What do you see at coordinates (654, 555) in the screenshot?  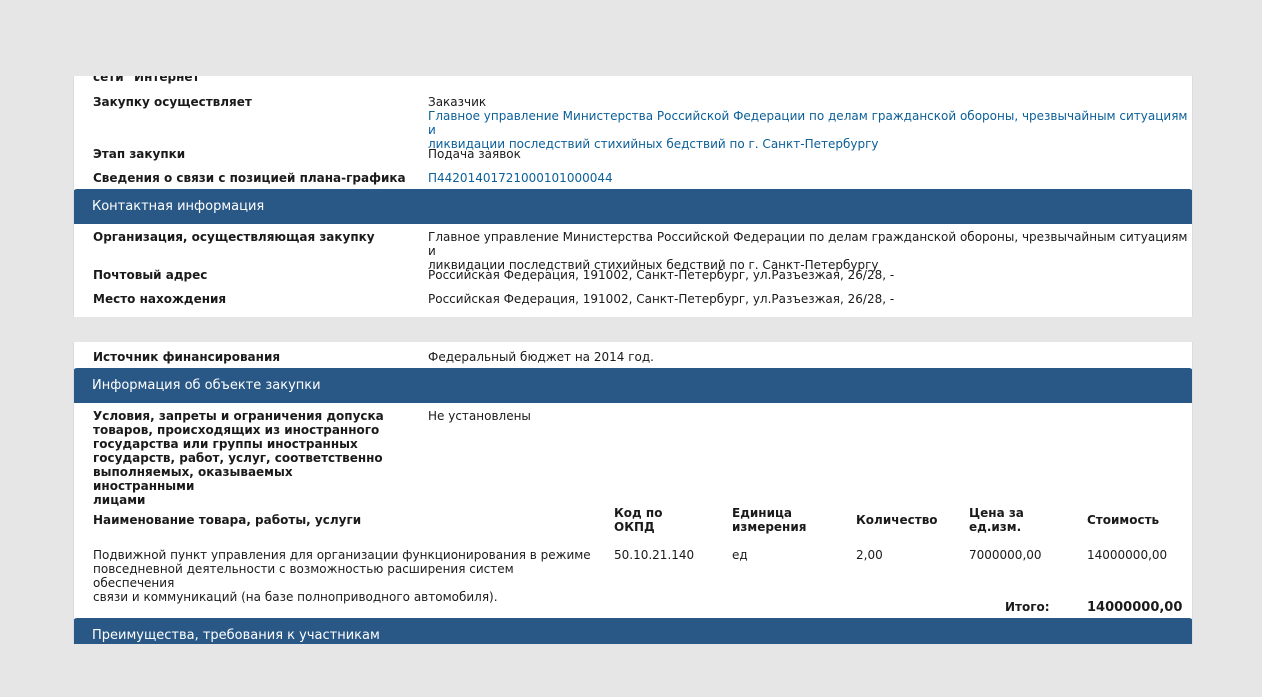 I see `table-row-okpd: 50.10.21.140` at bounding box center [654, 555].